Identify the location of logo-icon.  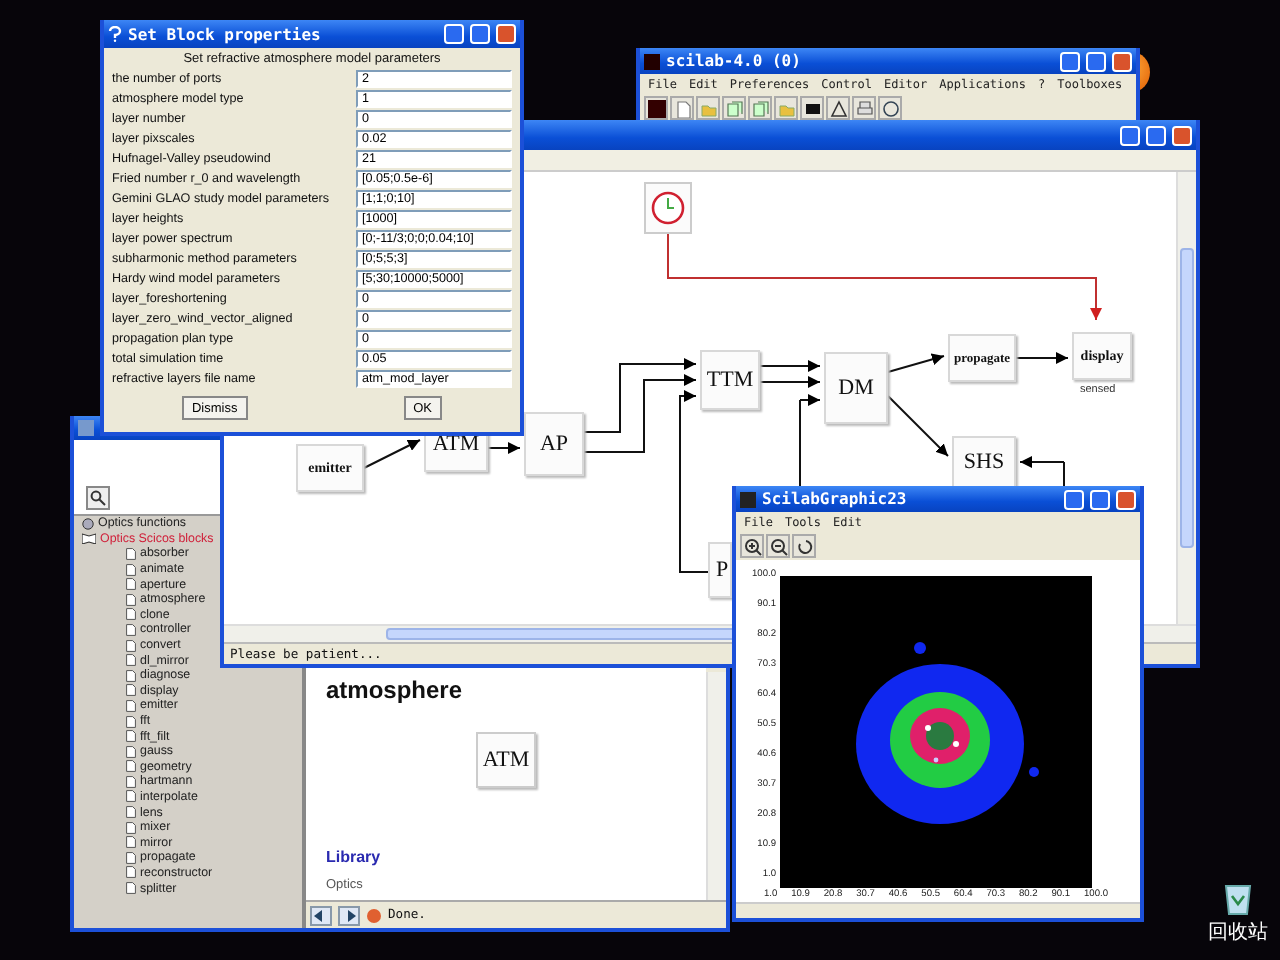
(656, 108).